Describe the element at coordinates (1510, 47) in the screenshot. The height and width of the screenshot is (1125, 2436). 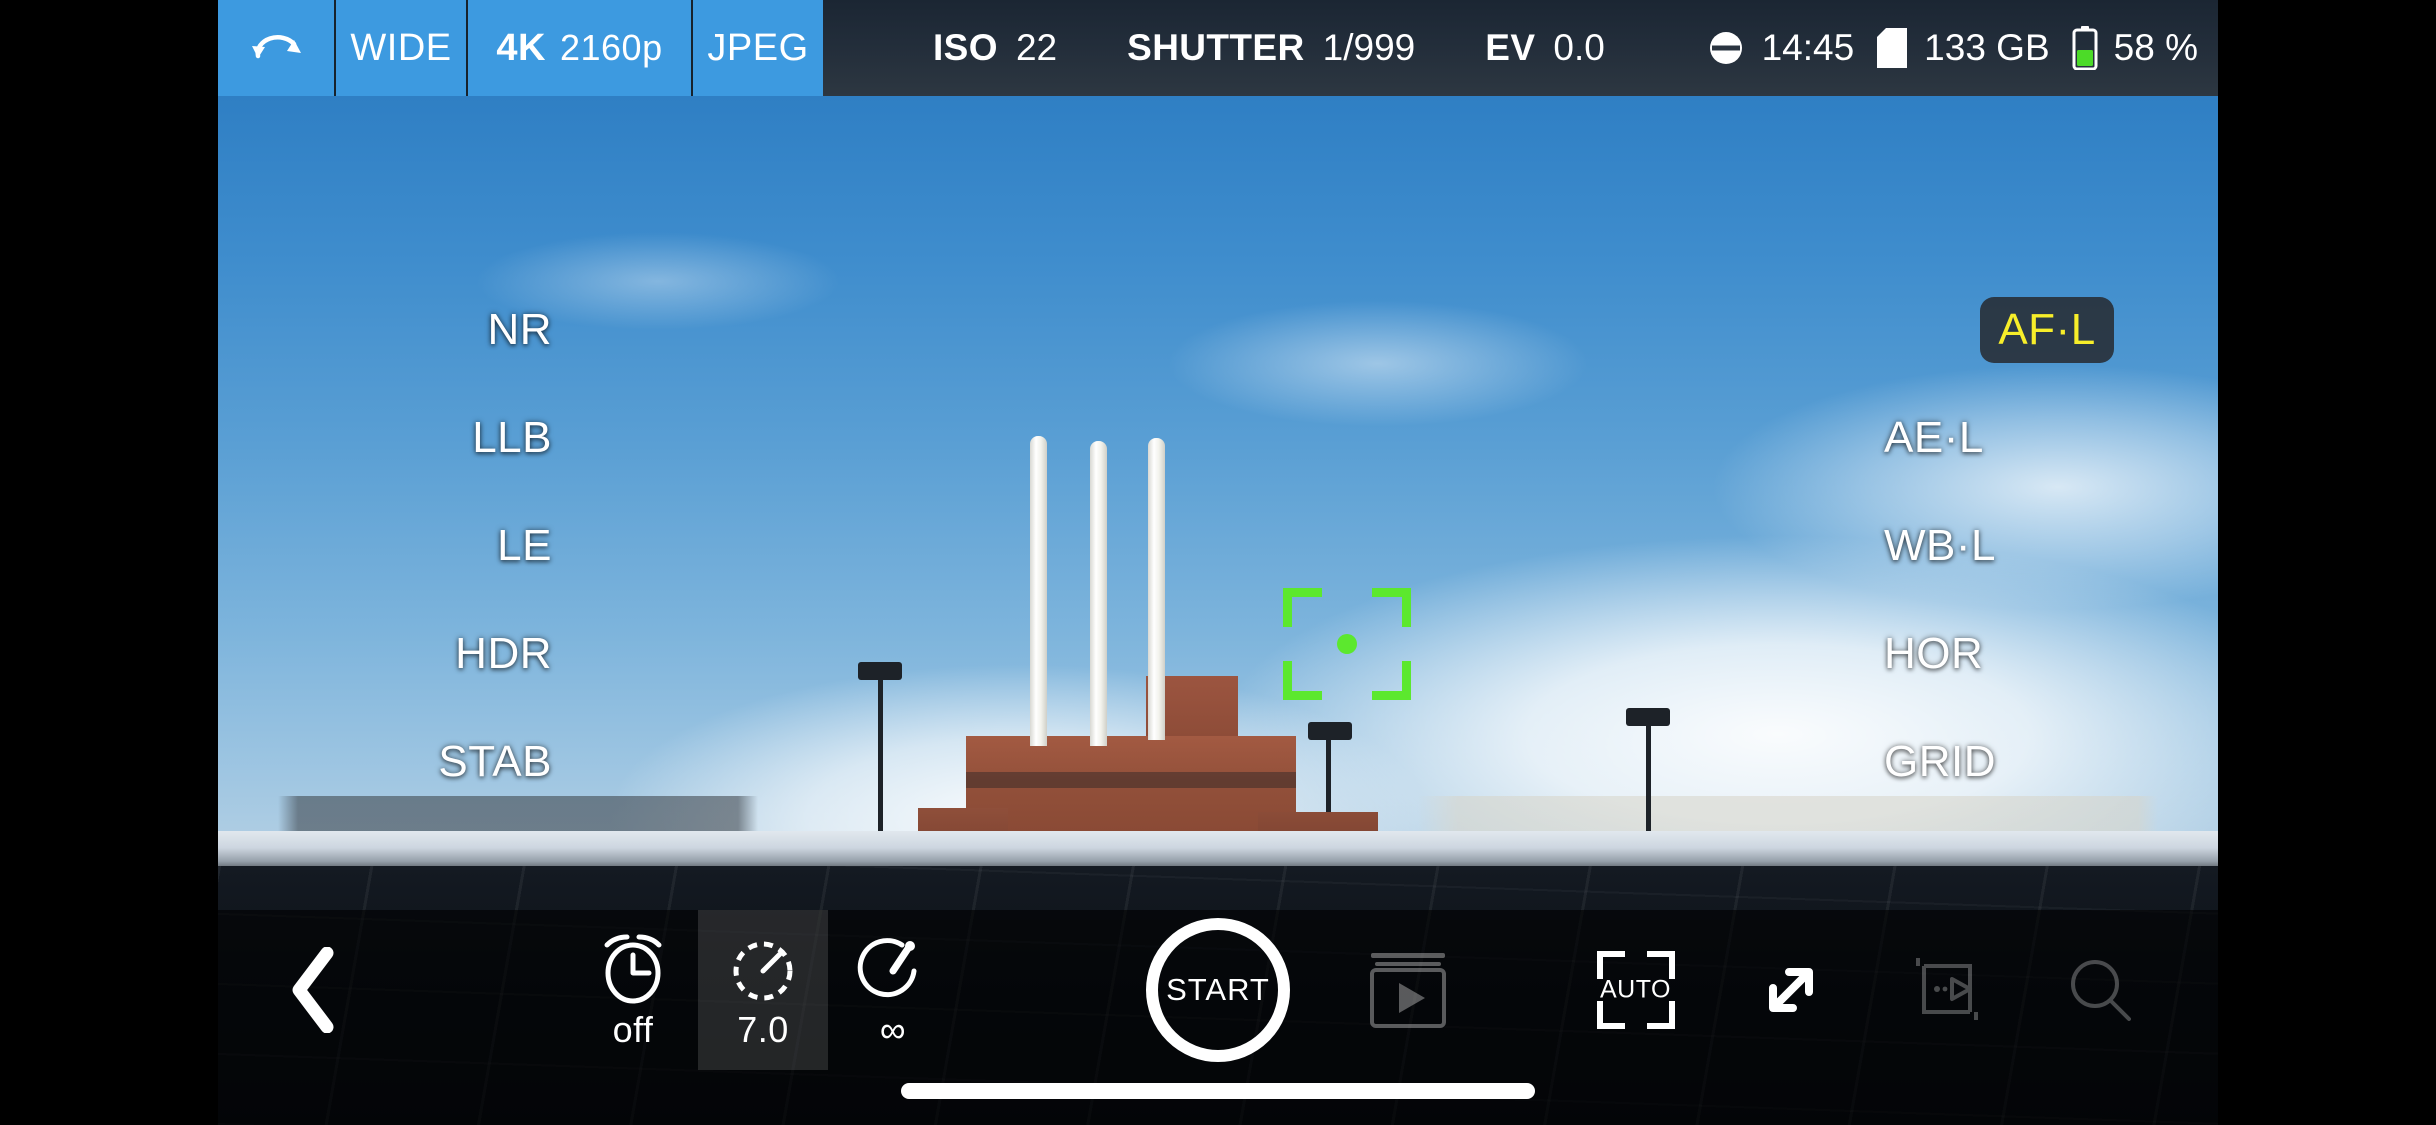
I see `ev-label: EV` at that location.